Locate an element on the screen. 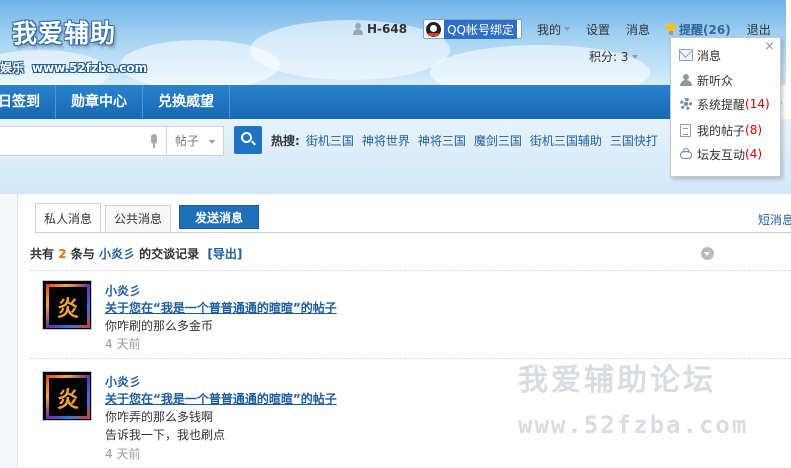 This screenshot has height=468, width=791. message-body: 你咋刷的那么多金币 is located at coordinates (159, 326).